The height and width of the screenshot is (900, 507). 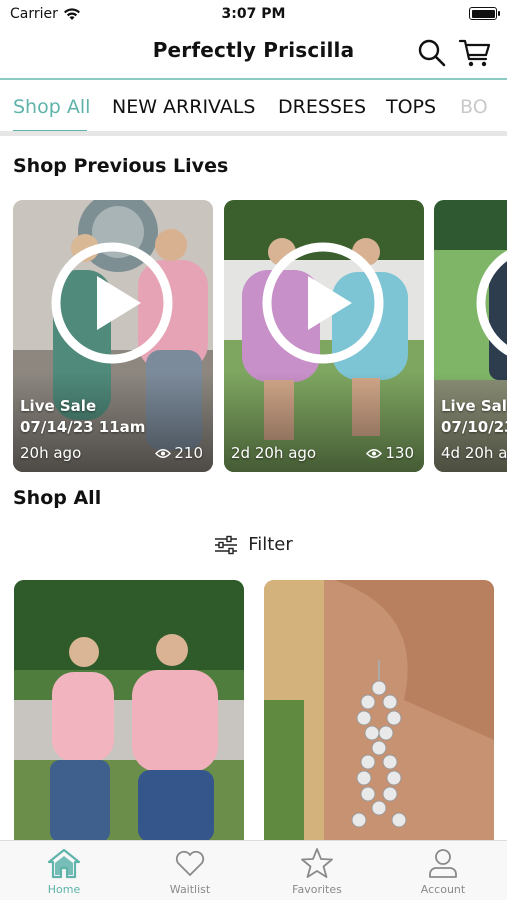 I want to click on view-count-value: 130, so click(x=399, y=453).